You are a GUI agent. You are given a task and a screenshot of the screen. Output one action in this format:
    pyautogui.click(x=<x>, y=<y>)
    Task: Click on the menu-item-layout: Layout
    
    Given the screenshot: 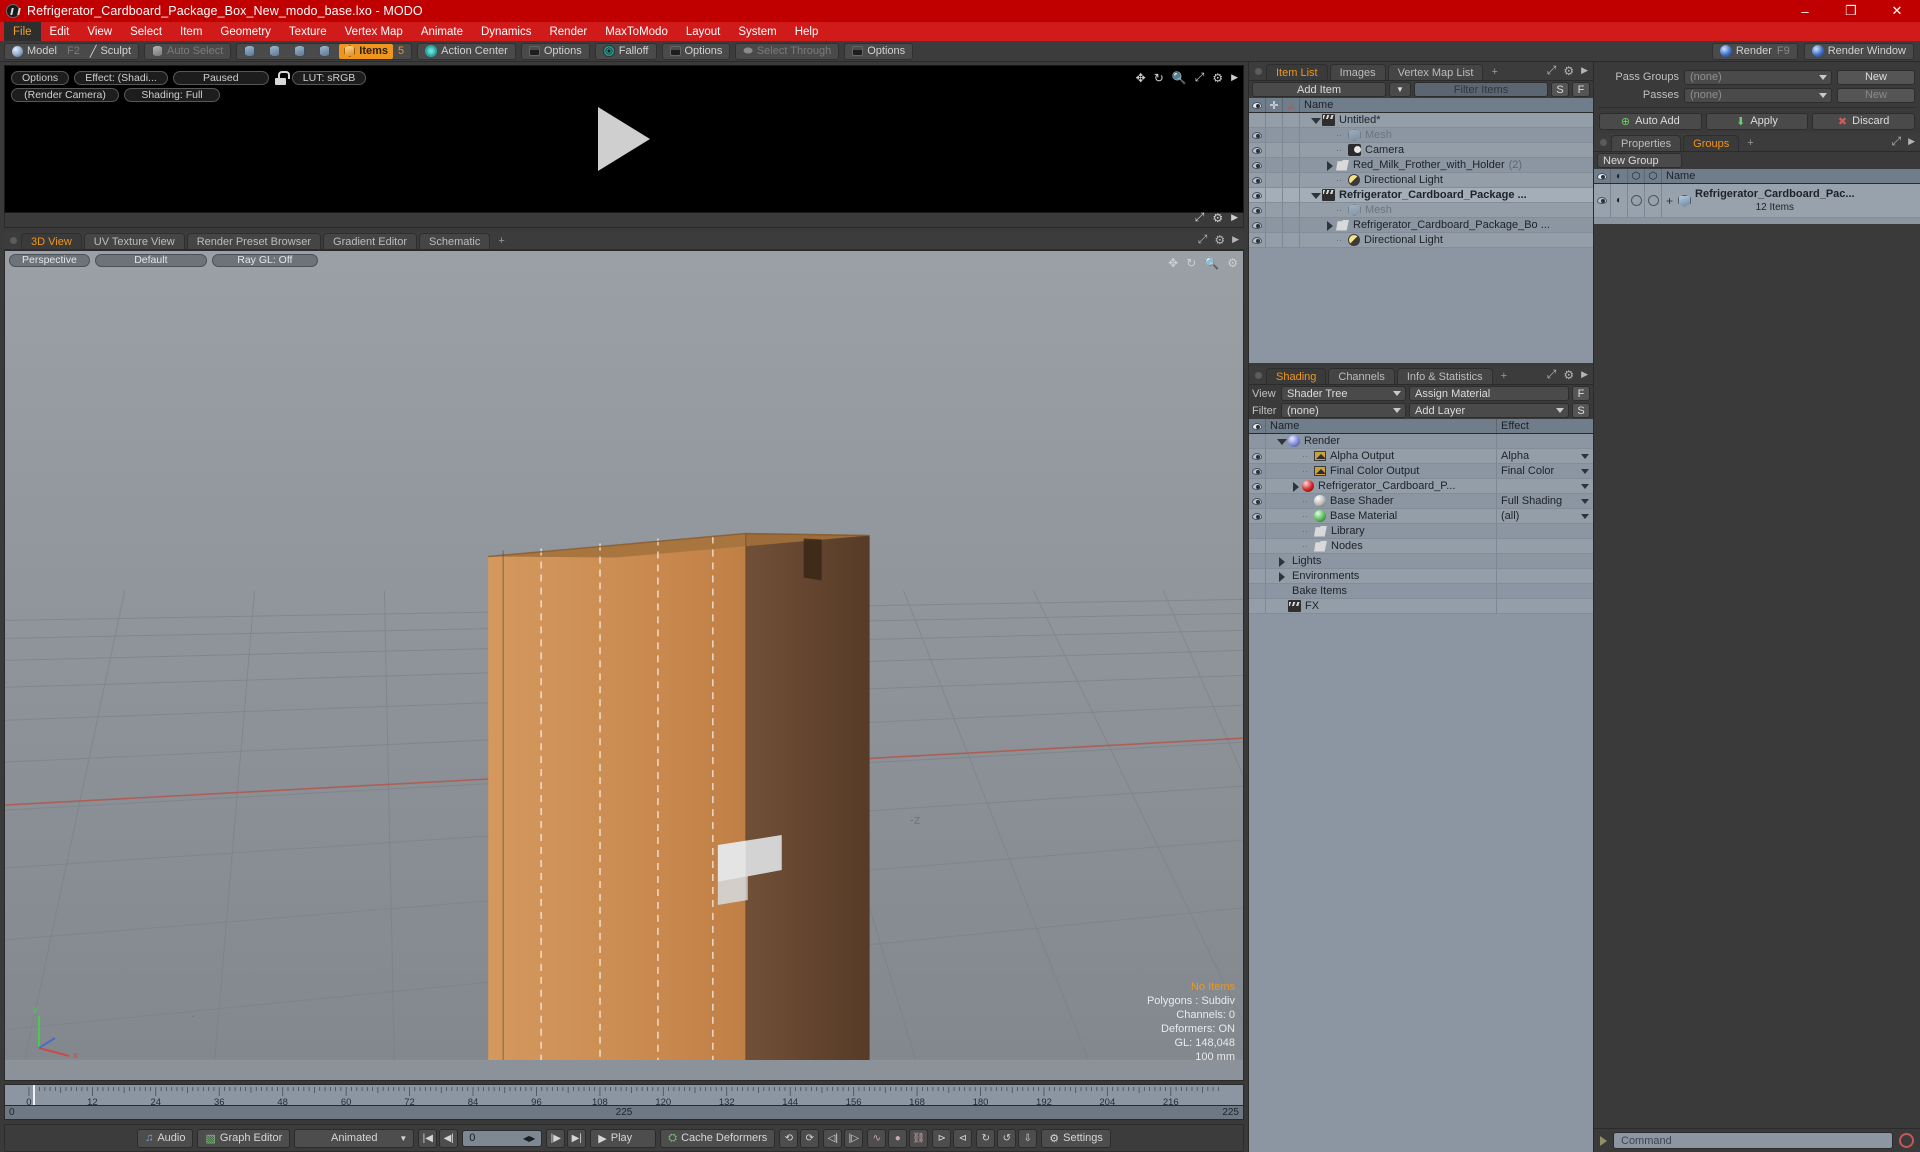 What is the action you would take?
    pyautogui.click(x=703, y=31)
    